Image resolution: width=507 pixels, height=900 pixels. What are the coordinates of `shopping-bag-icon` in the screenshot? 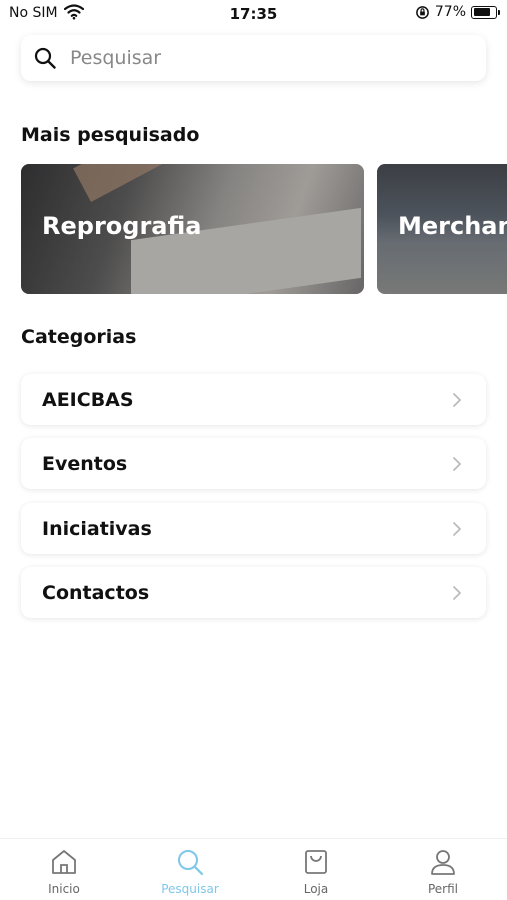 It's located at (316, 862).